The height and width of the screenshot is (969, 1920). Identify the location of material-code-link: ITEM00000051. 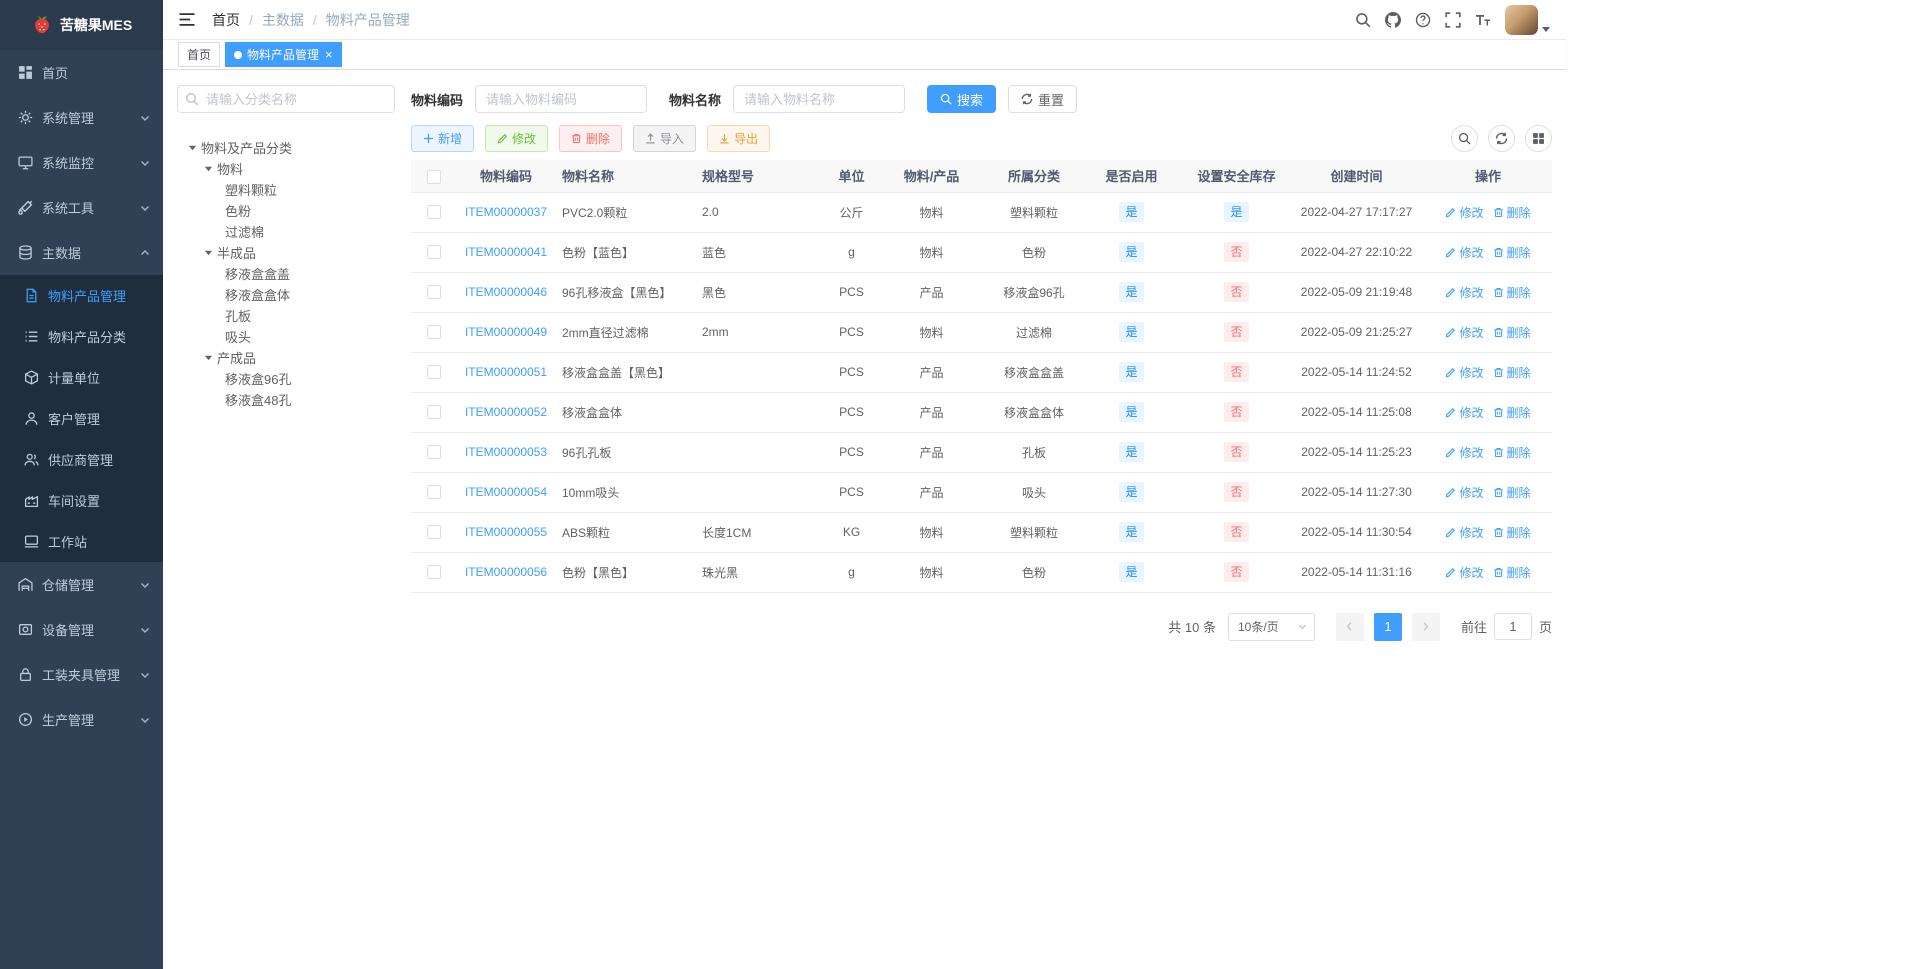
(506, 372).